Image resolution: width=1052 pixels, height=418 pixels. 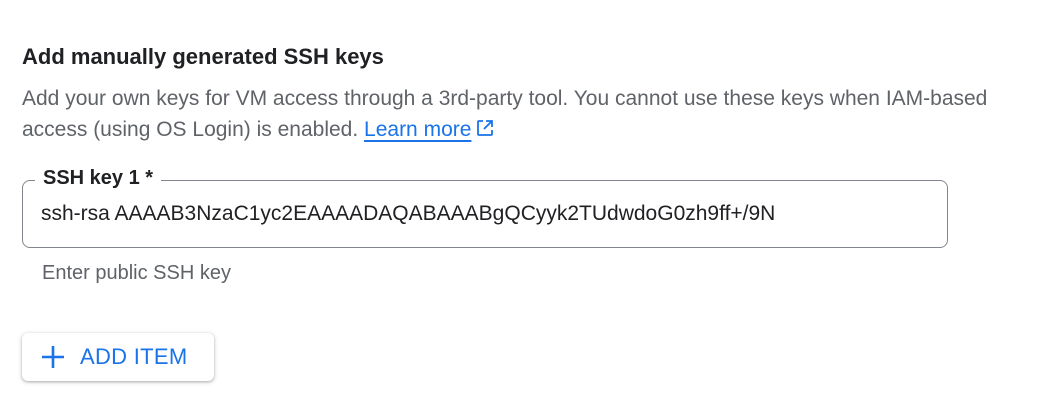 What do you see at coordinates (136, 273) in the screenshot?
I see `ssh-key-helper-text: Enter public SSH key` at bounding box center [136, 273].